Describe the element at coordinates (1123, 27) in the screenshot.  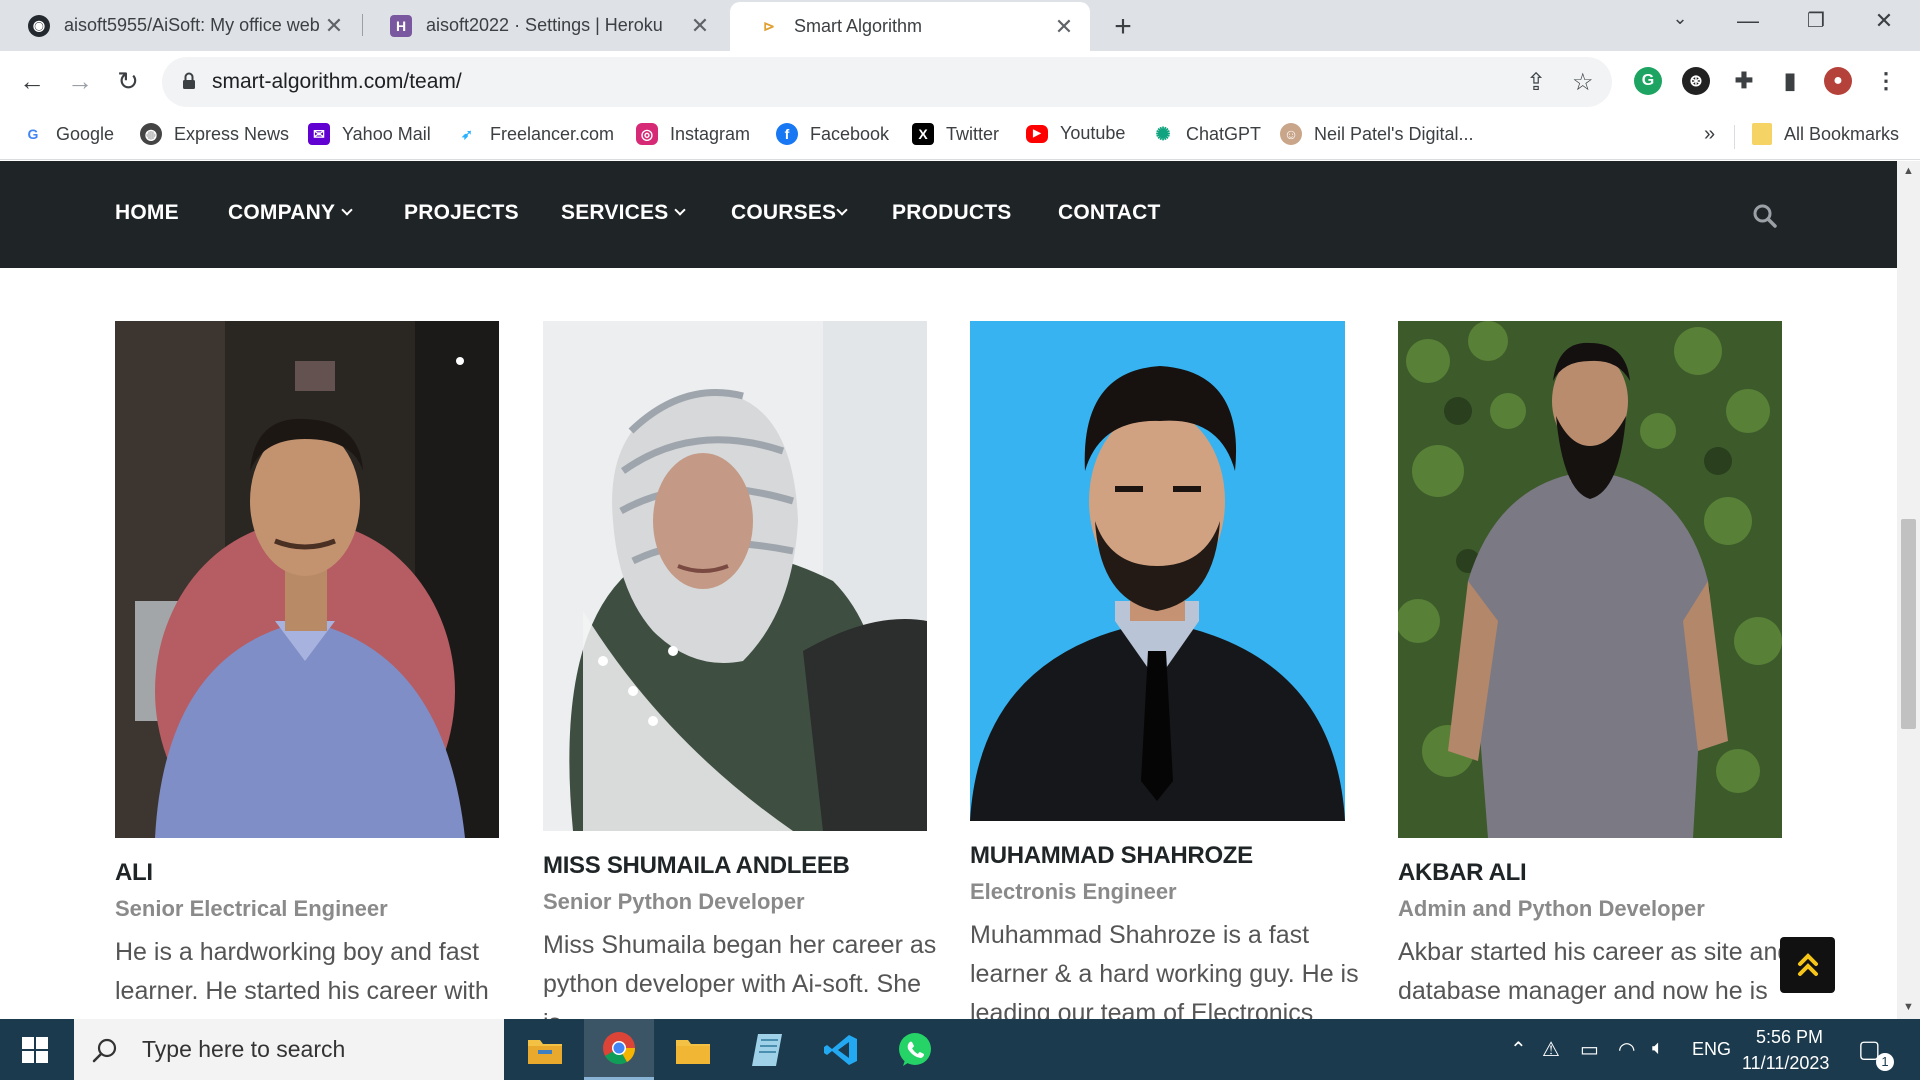
I see `new-tab-button: +` at that location.